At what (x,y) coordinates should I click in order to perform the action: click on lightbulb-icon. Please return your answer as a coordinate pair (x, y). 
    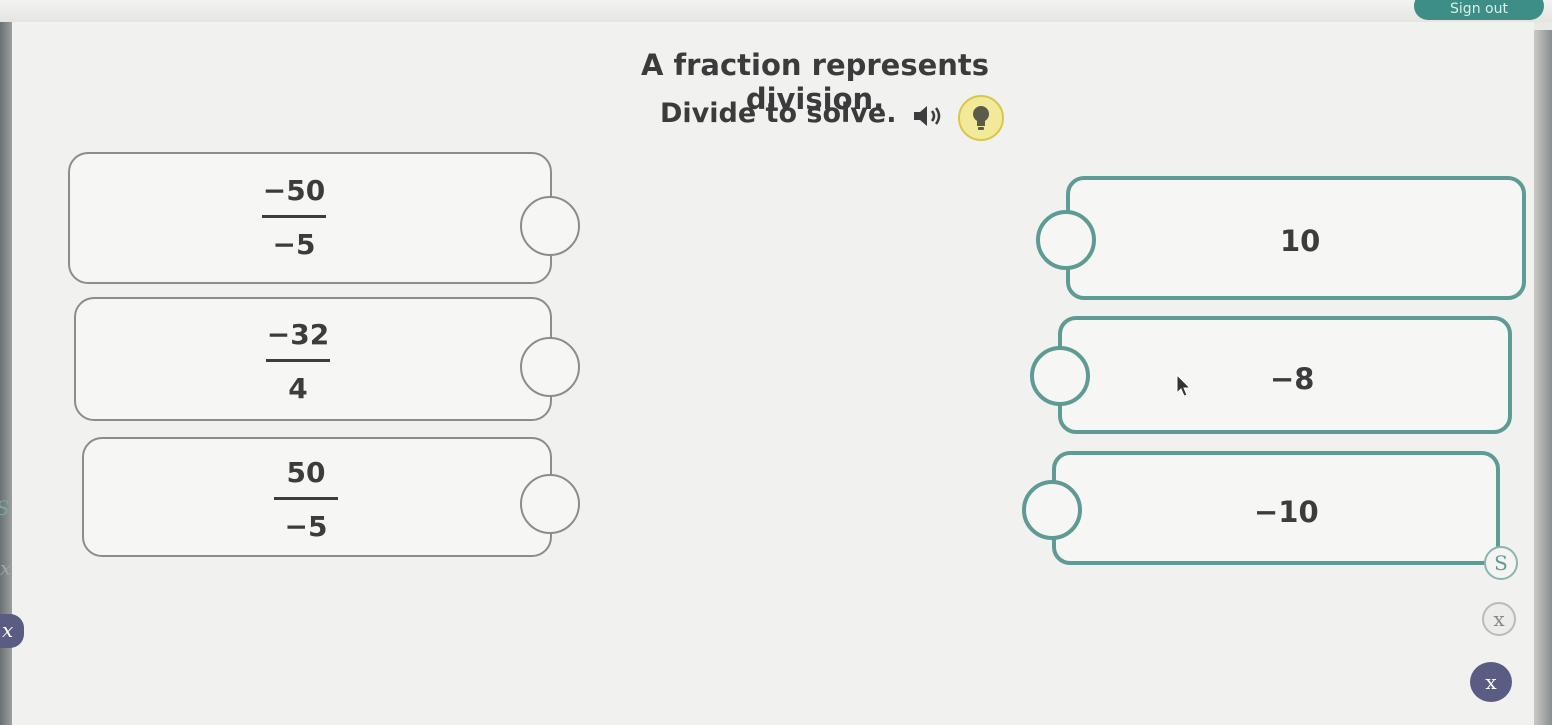
    Looking at the image, I should click on (981, 118).